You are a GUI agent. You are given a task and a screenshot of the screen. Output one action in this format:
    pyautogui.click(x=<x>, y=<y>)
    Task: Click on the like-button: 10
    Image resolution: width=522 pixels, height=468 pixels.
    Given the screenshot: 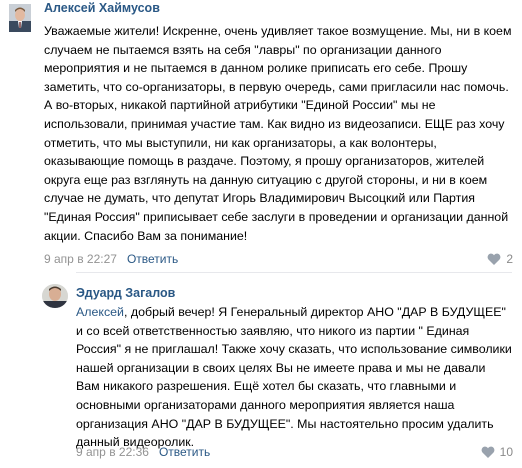 What is the action you would take?
    pyautogui.click(x=497, y=452)
    